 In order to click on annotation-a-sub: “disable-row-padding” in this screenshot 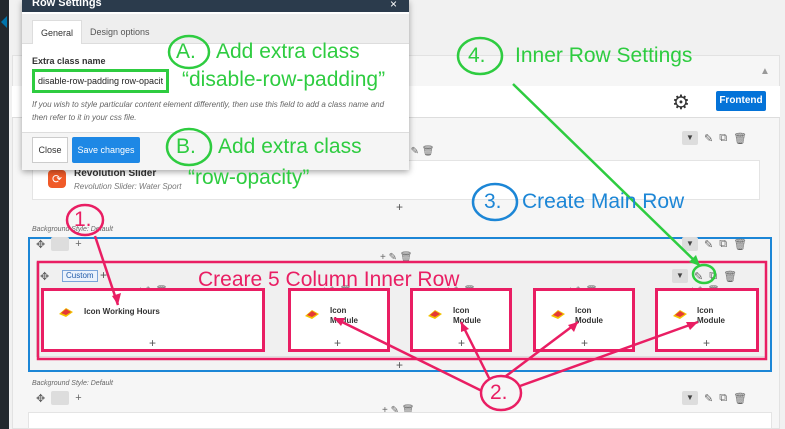, I will do `click(284, 79)`.